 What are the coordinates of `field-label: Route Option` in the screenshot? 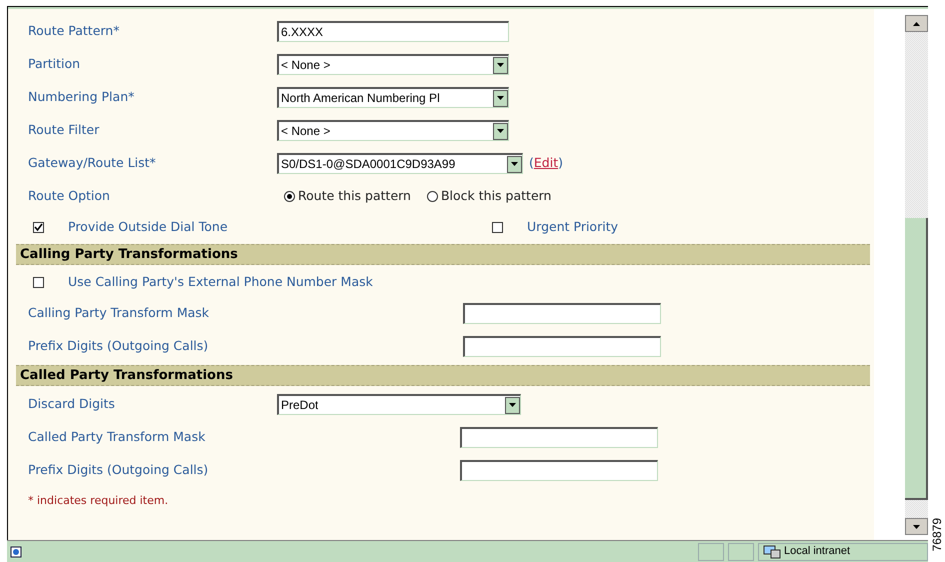 It's located at (69, 195).